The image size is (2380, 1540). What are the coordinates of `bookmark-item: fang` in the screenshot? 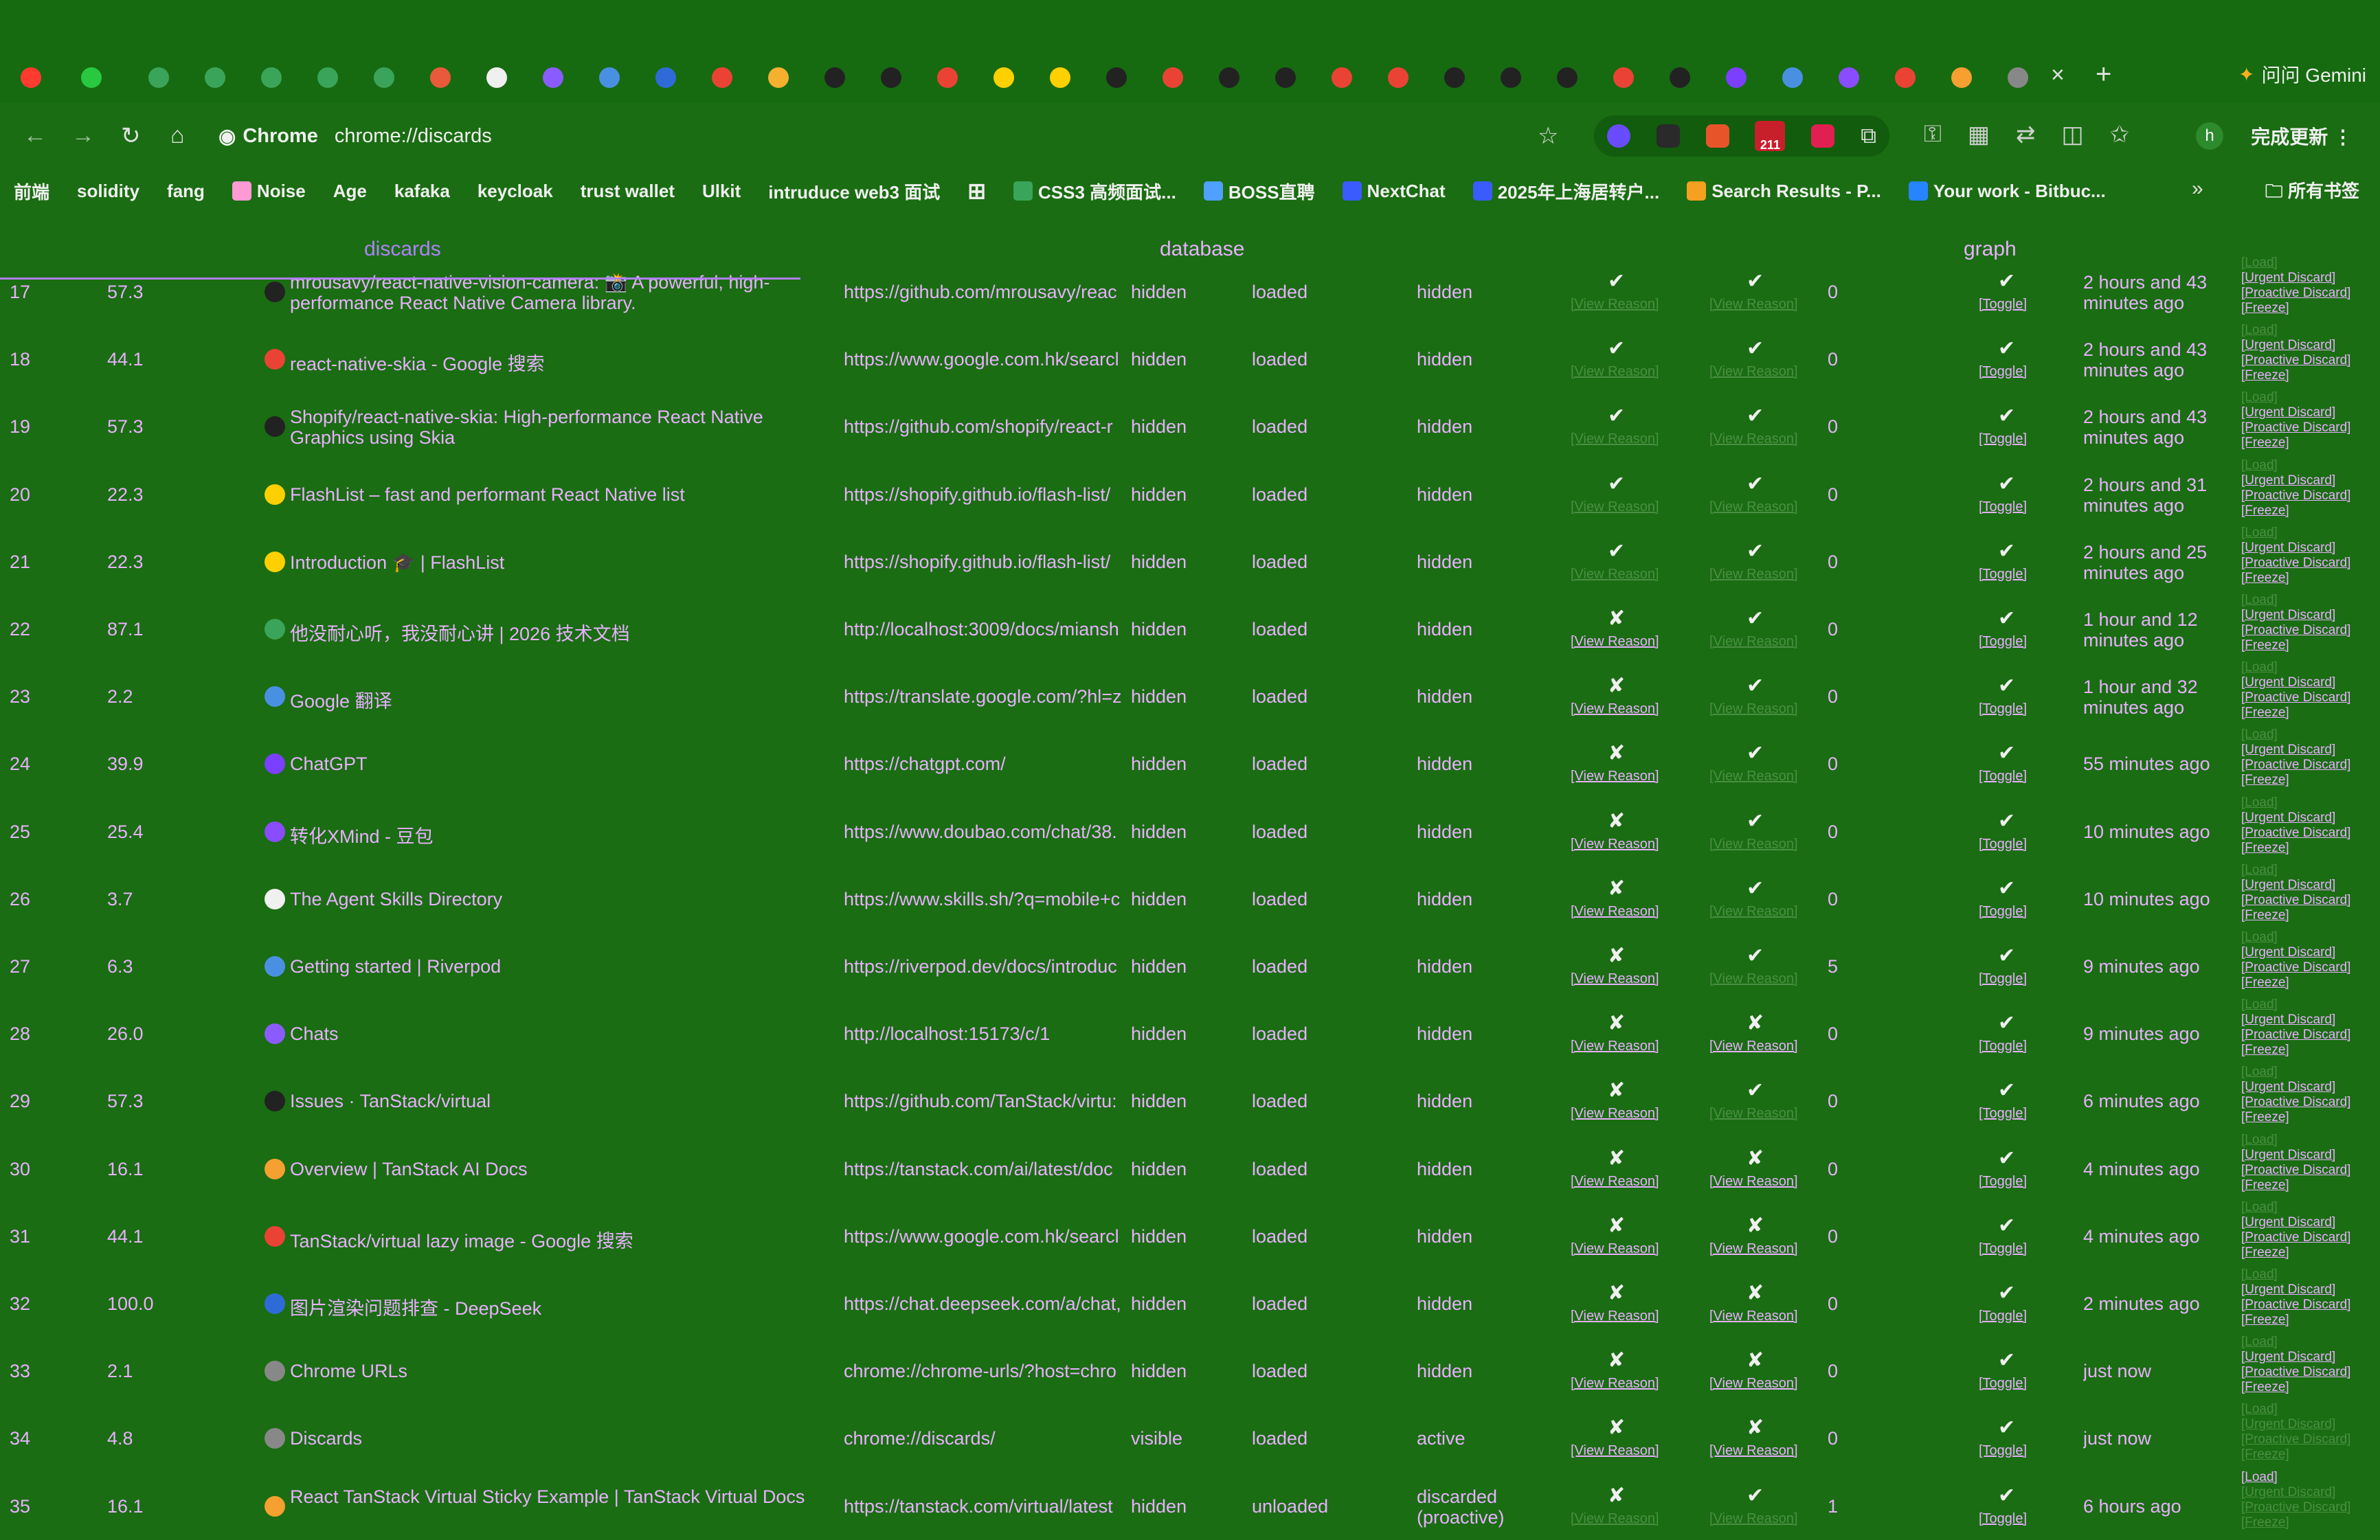 It's located at (186, 191).